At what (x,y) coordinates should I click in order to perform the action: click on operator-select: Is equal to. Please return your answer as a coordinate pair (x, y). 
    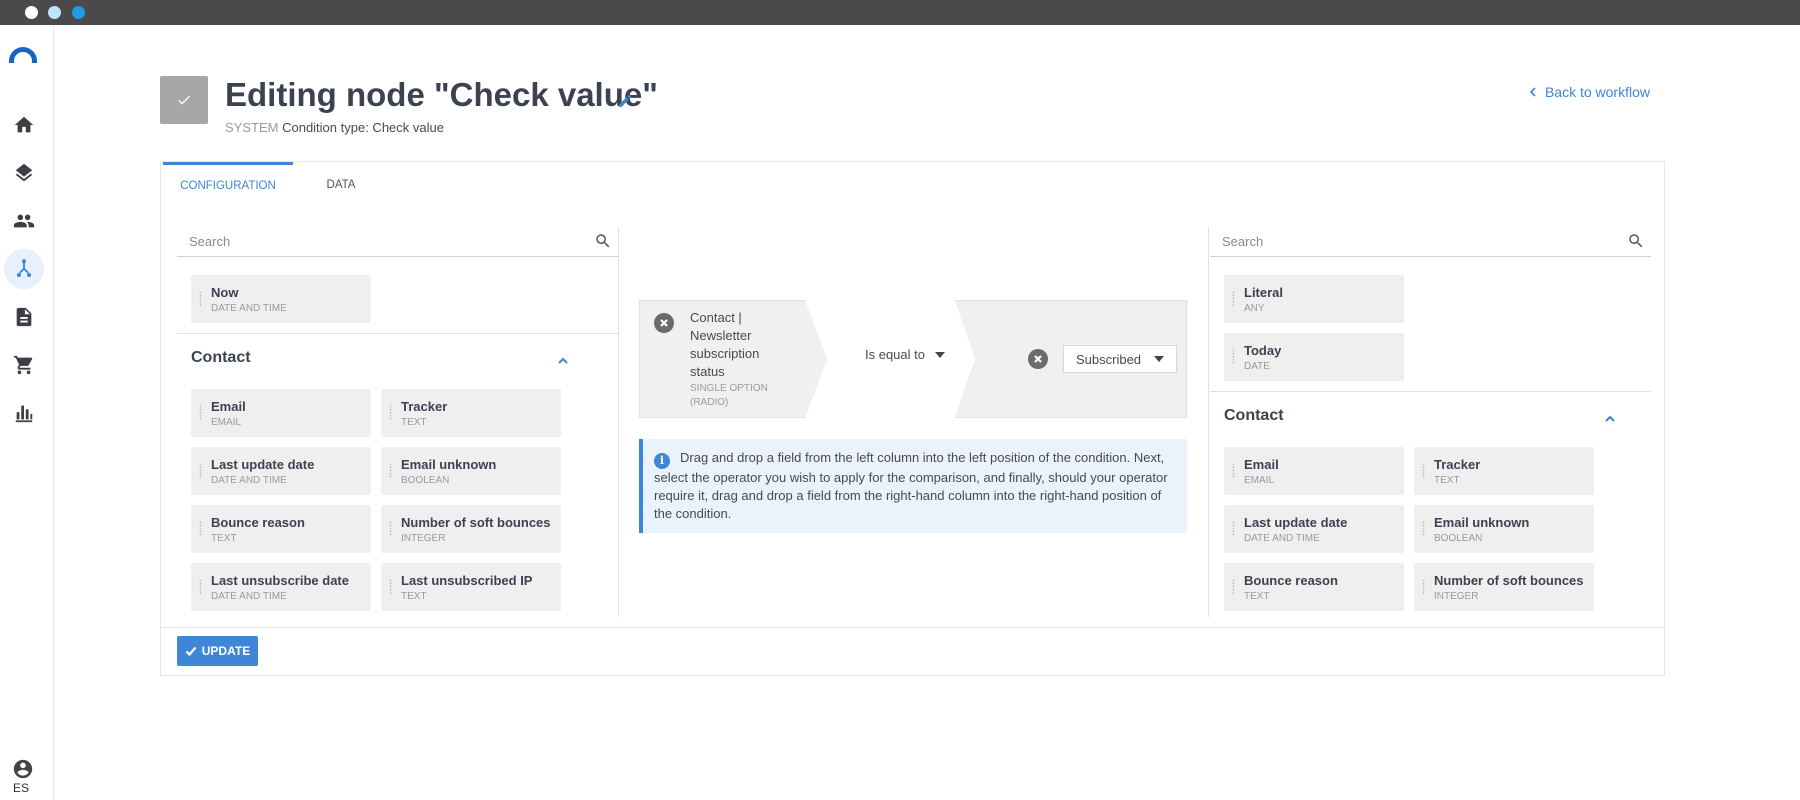
    Looking at the image, I should click on (905, 354).